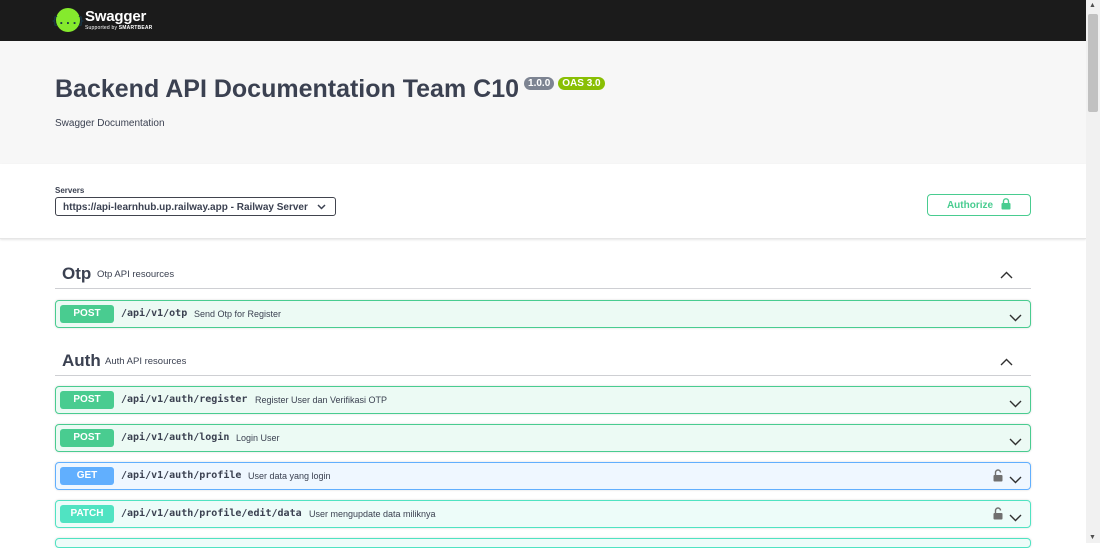  What do you see at coordinates (543, 273) in the screenshot?
I see `tag-otp: Otp Otp API resources` at bounding box center [543, 273].